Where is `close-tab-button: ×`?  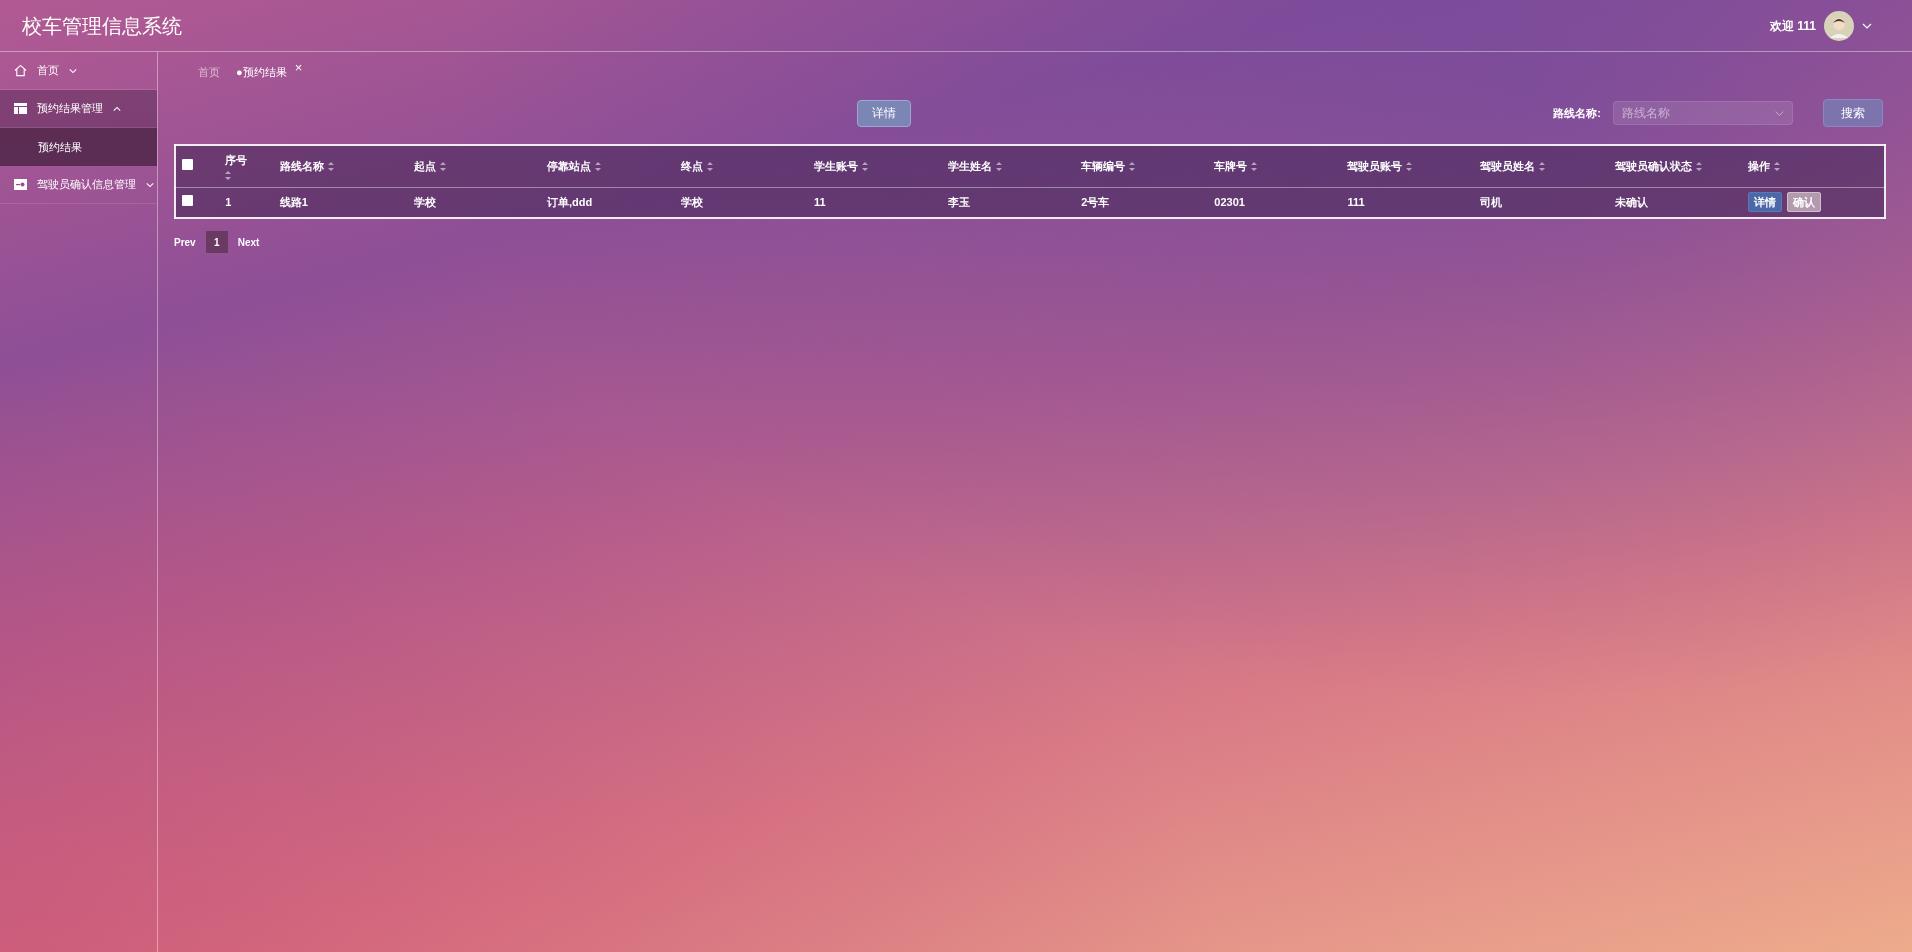
close-tab-button: × is located at coordinates (298, 67).